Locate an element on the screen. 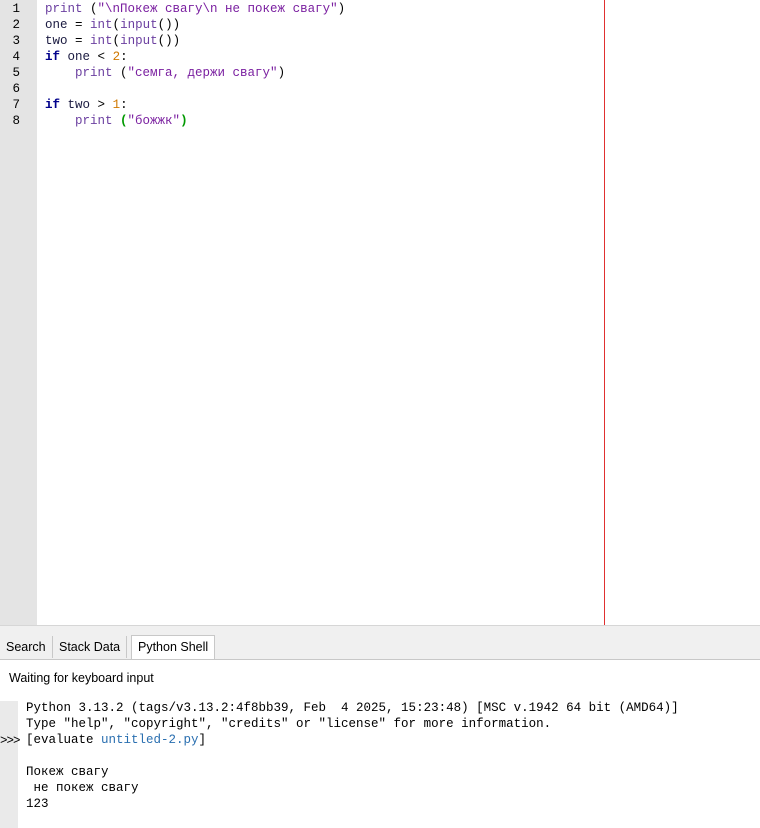  line-number: 3 is located at coordinates (16, 41).